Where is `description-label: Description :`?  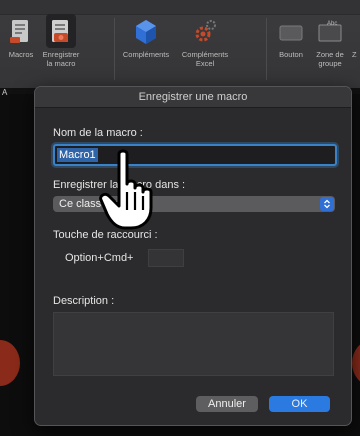 description-label: Description : is located at coordinates (84, 301).